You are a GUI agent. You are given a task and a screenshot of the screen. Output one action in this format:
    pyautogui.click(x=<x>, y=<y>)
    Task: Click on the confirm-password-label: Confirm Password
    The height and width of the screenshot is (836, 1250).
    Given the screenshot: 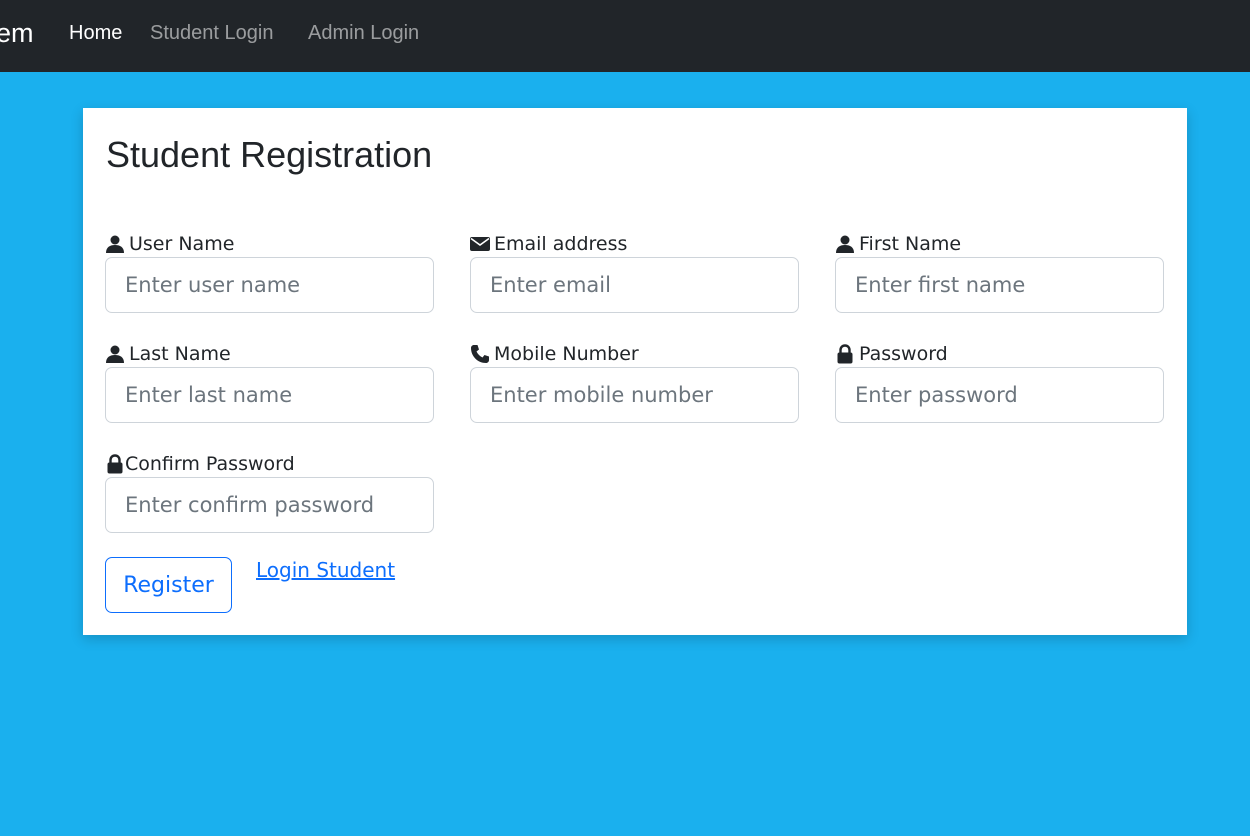 What is the action you would take?
    pyautogui.click(x=200, y=464)
    